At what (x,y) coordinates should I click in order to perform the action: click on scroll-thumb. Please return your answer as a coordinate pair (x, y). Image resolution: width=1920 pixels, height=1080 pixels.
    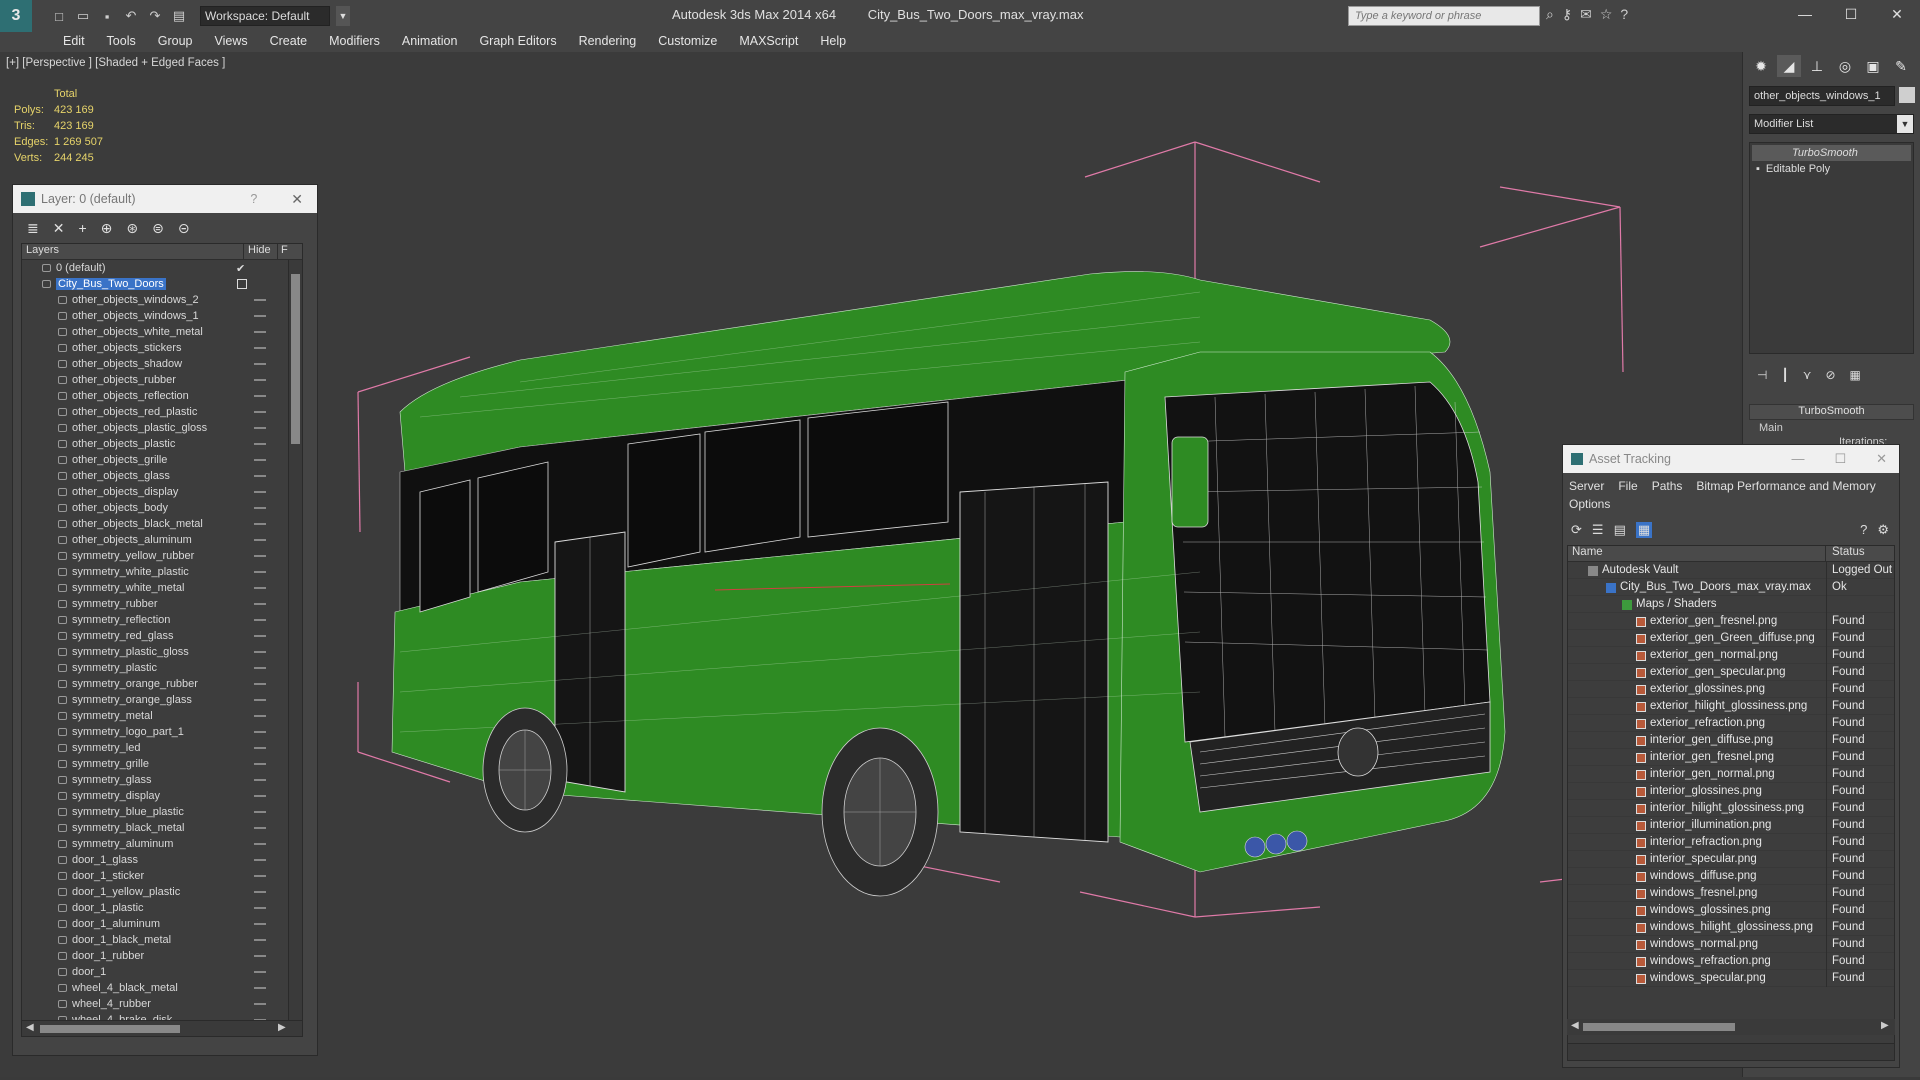
    Looking at the image, I should click on (295, 359).